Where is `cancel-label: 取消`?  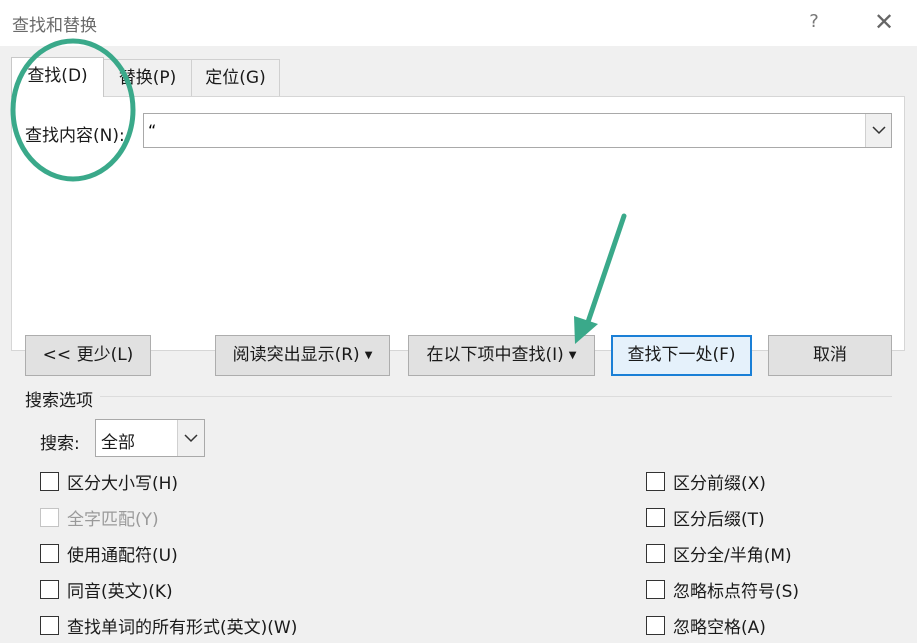 cancel-label: 取消 is located at coordinates (830, 355).